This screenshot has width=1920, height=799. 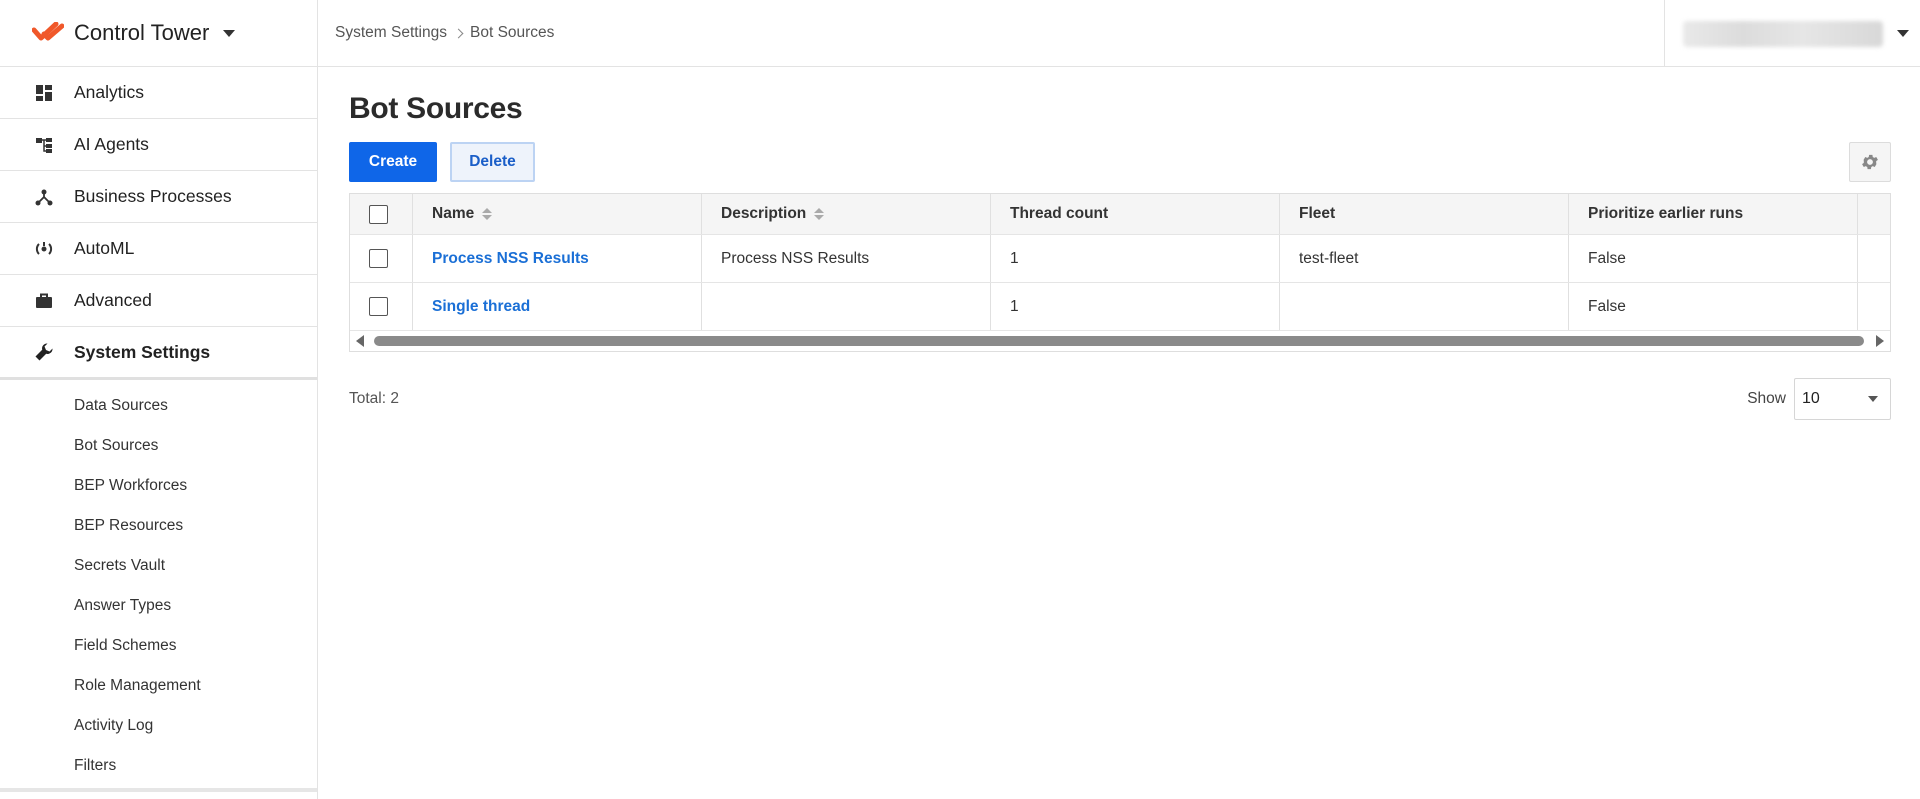 I want to click on process-icon, so click(x=44, y=197).